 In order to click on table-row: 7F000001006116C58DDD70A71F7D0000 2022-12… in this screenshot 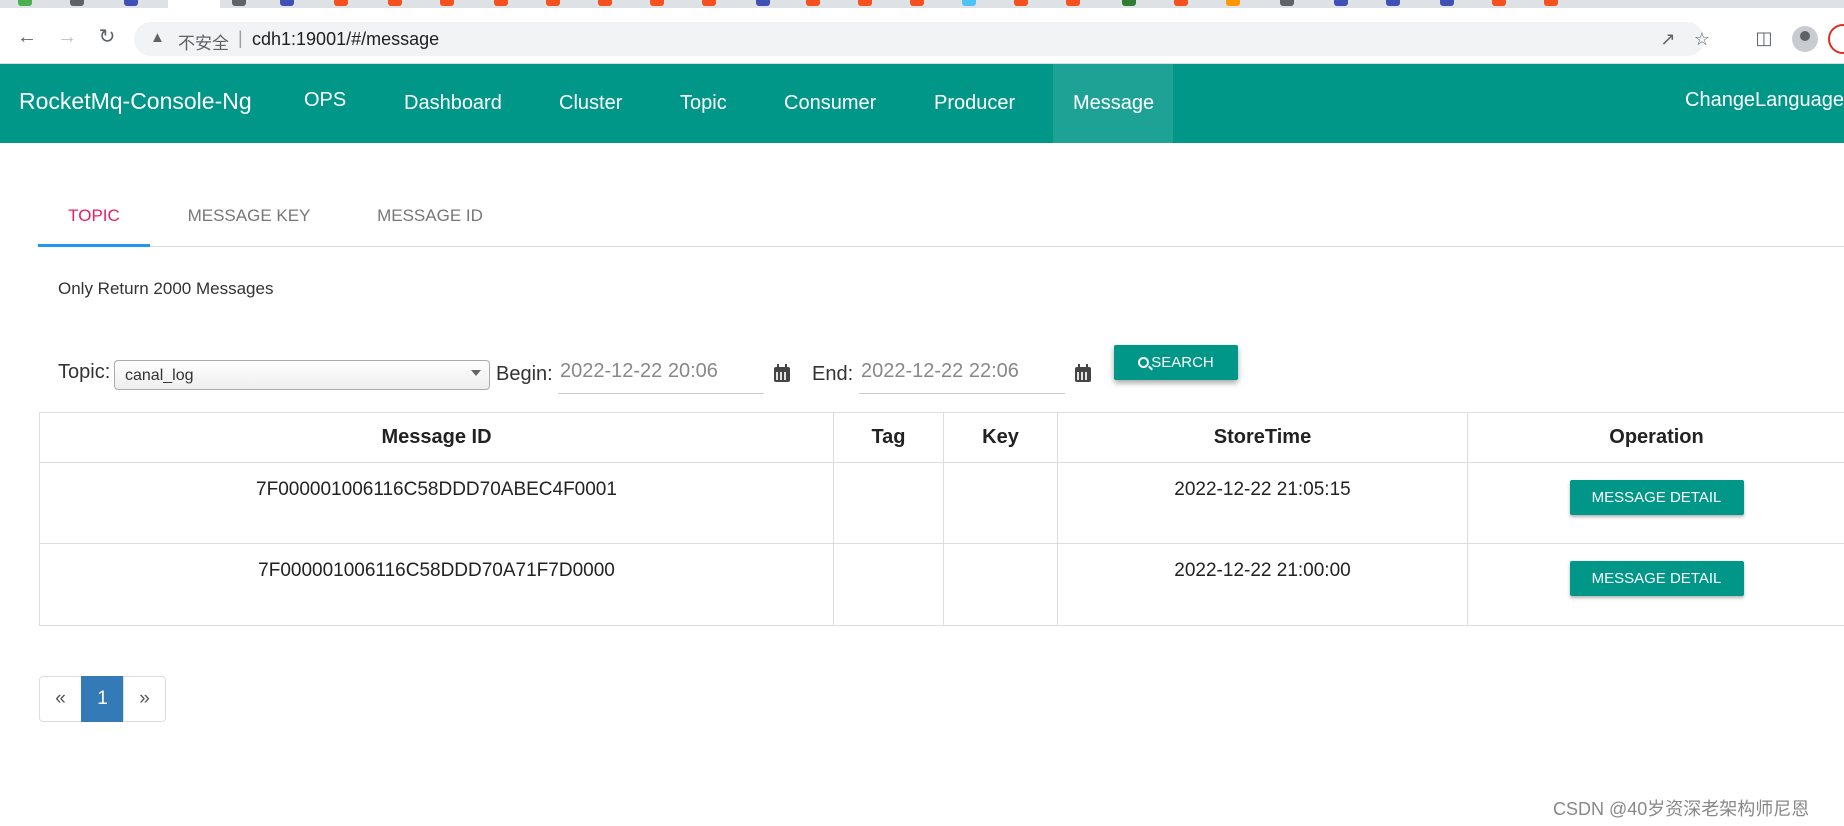, I will do `click(942, 584)`.